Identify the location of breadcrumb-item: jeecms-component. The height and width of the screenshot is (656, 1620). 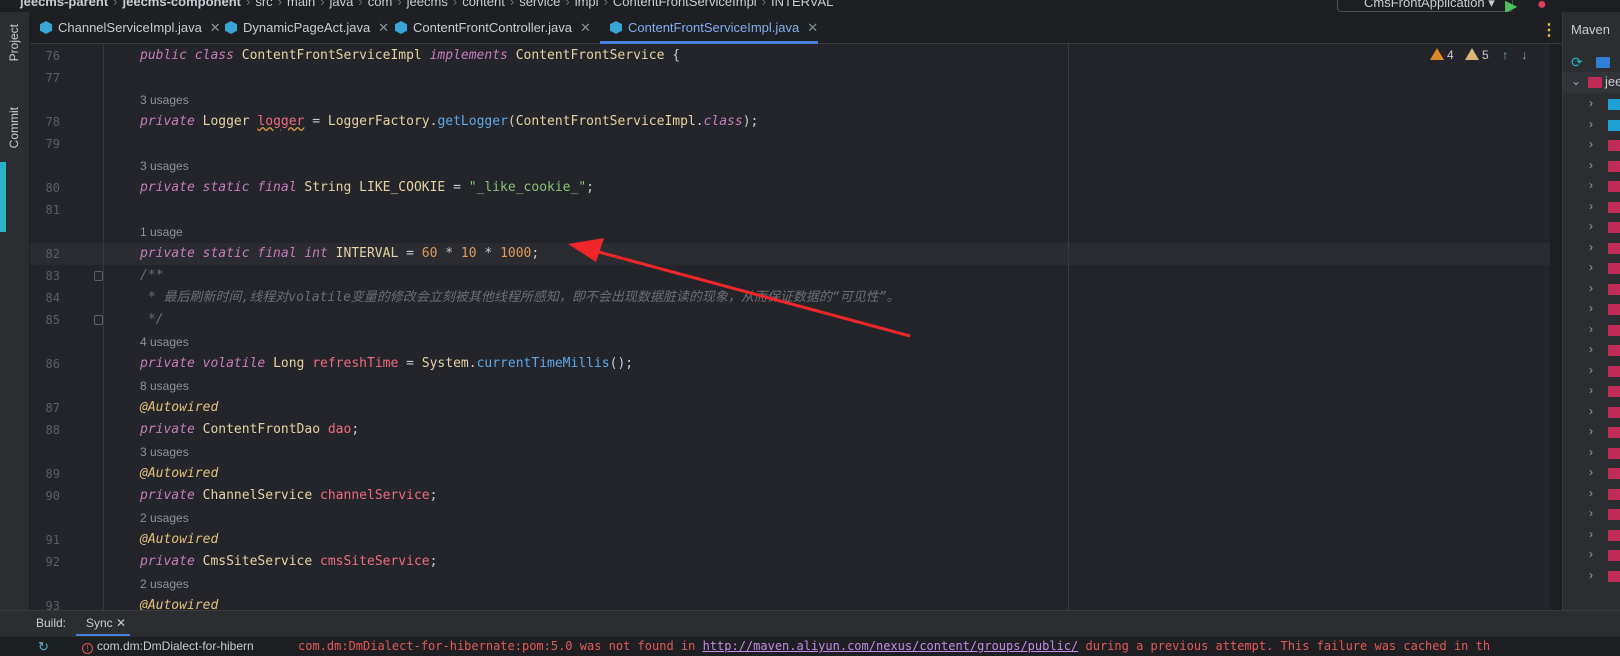
(182, 4).